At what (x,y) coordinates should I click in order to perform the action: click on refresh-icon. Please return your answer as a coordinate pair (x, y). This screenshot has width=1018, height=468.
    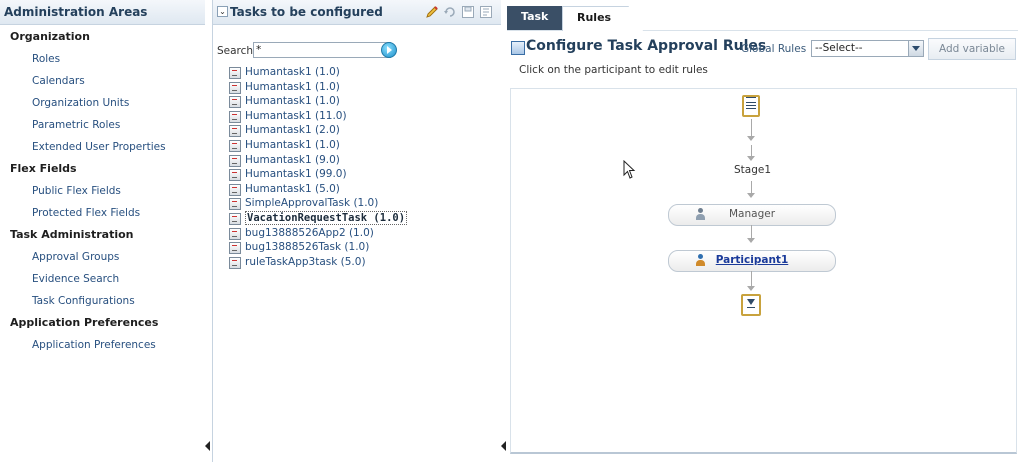
    Looking at the image, I should click on (450, 12).